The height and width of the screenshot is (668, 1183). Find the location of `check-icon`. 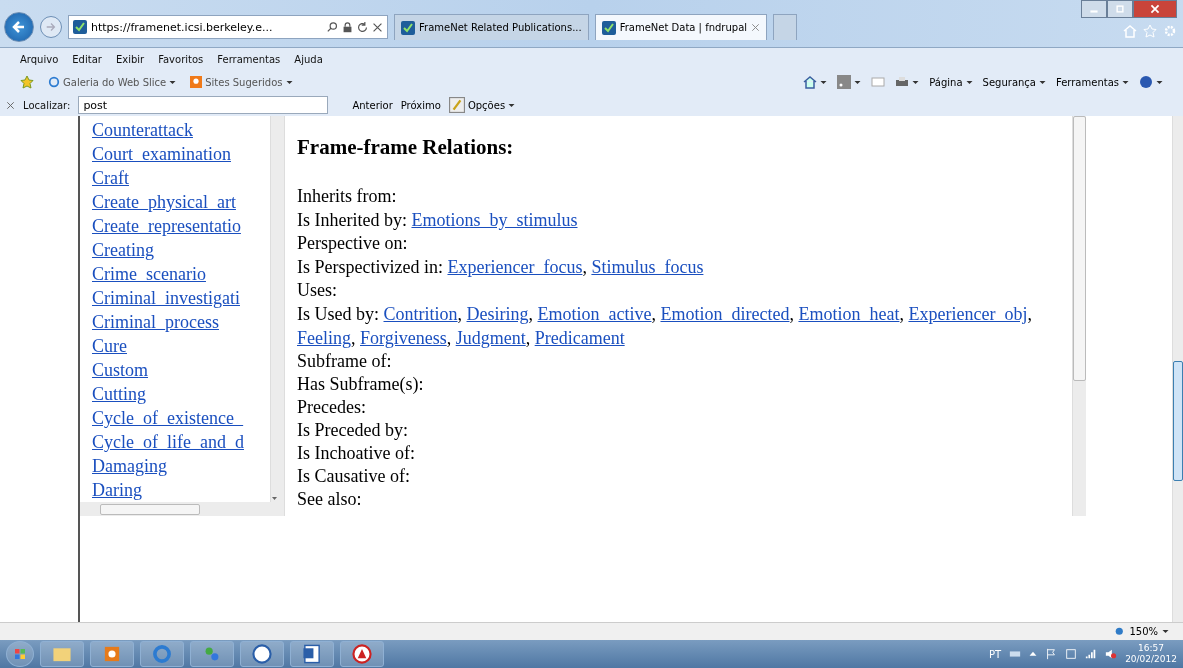

check-icon is located at coordinates (80, 27).